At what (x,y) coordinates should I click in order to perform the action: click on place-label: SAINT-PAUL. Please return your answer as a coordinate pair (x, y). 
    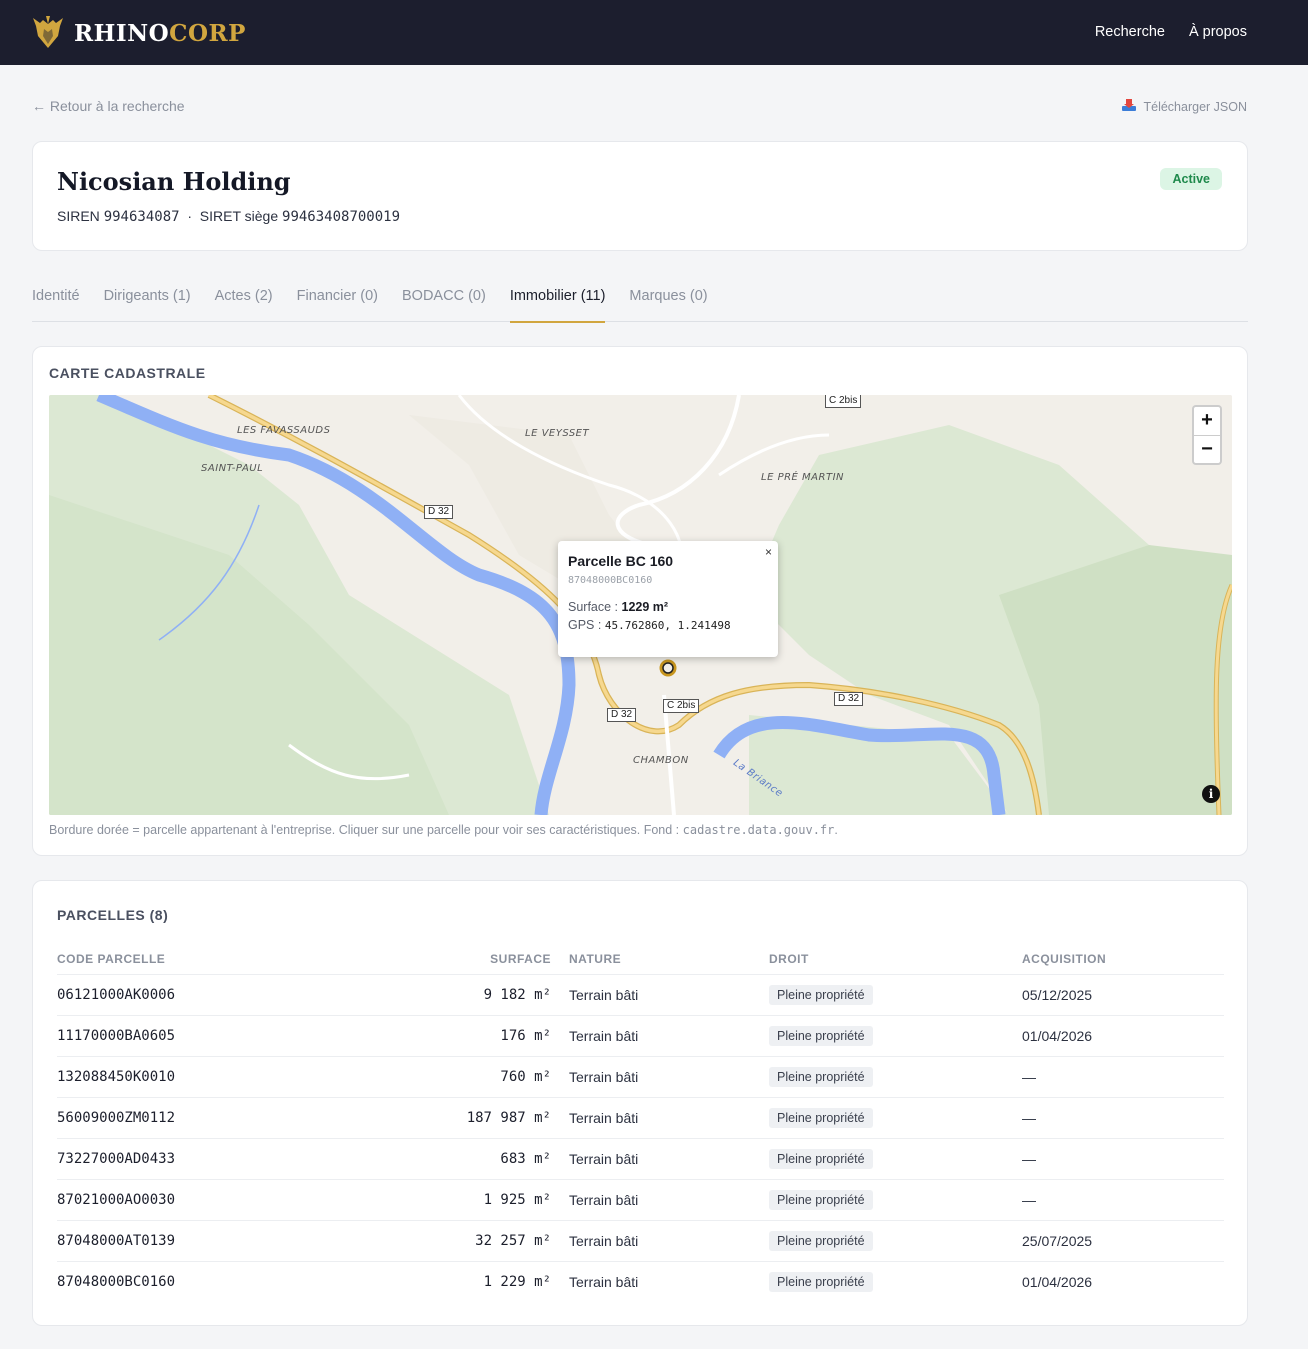
    Looking at the image, I should click on (232, 468).